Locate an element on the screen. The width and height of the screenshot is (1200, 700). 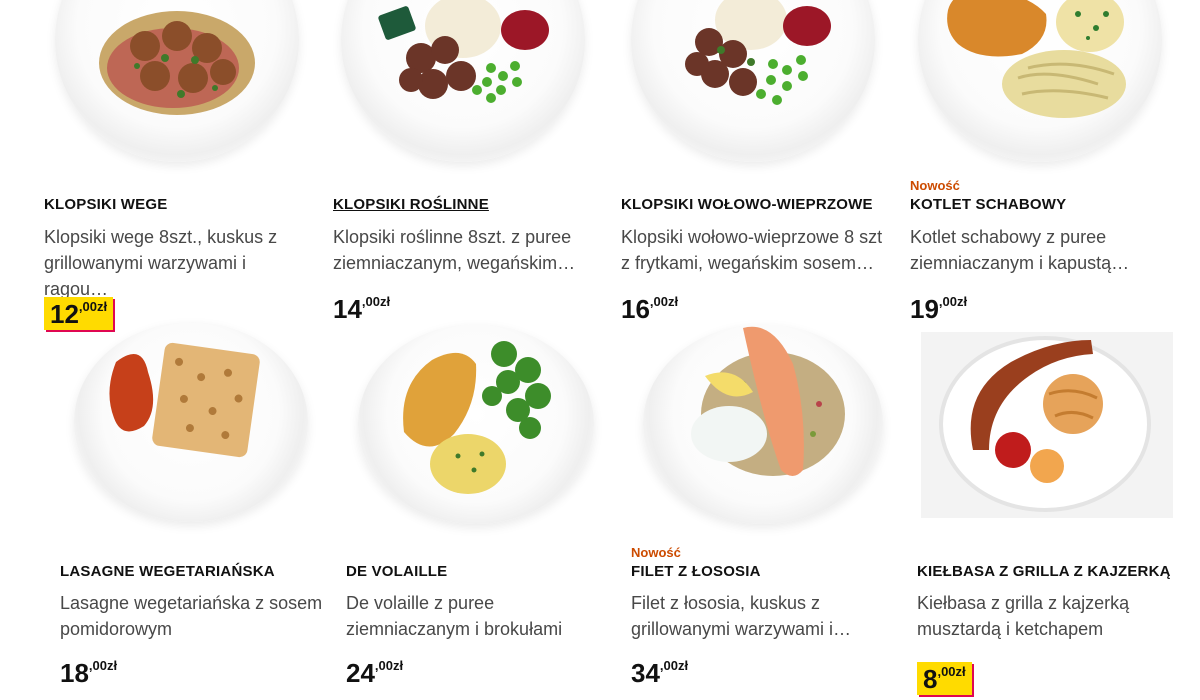
product-title: DE VOLAILLE is located at coordinates (396, 571).